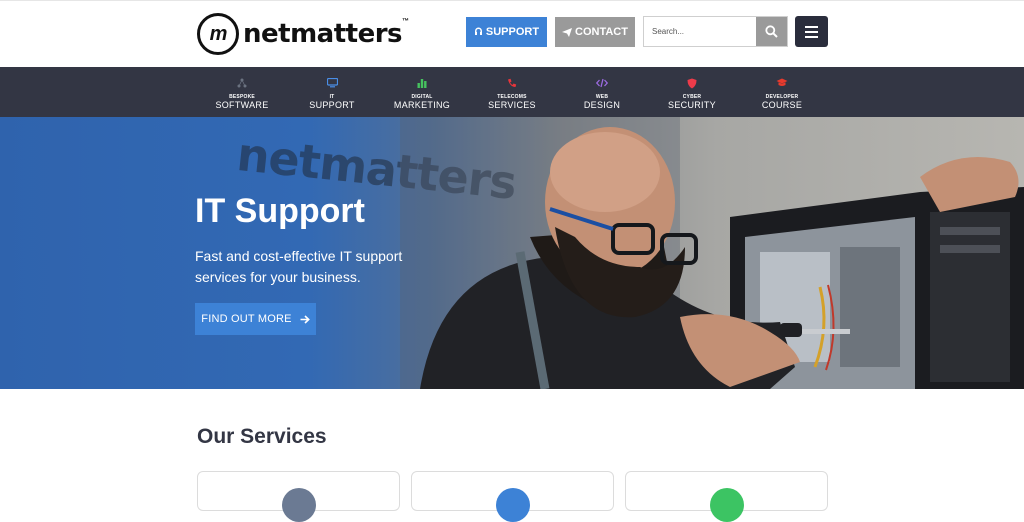  What do you see at coordinates (692, 105) in the screenshot?
I see `nav-big-label: SECURITY` at bounding box center [692, 105].